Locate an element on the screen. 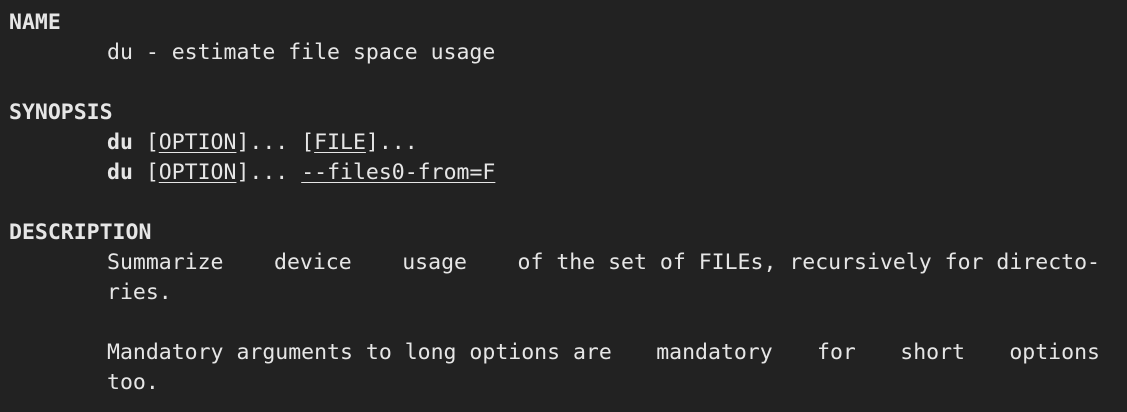  word: Summarize is located at coordinates (165, 262).